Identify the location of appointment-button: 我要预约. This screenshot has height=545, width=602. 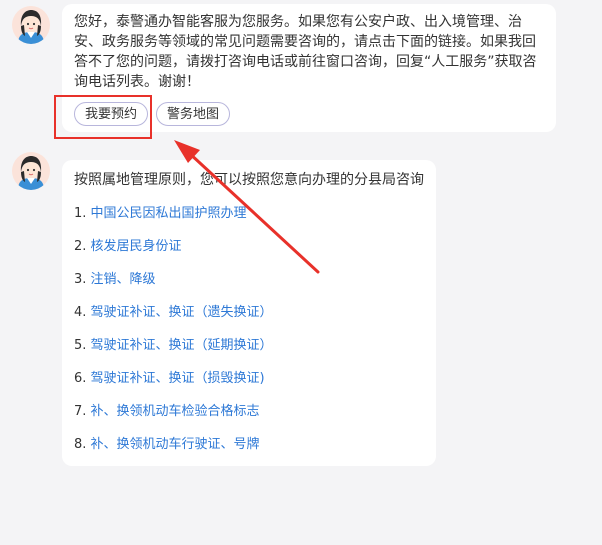
(111, 114).